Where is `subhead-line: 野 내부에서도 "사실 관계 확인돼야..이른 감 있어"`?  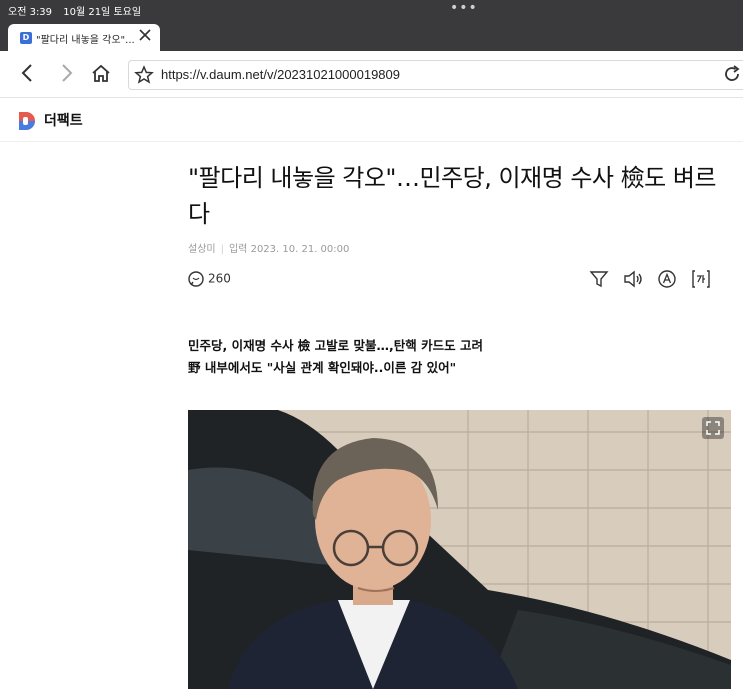
subhead-line: 野 내부에서도 "사실 관계 확인돼야..이른 감 있어" is located at coordinates (322, 367).